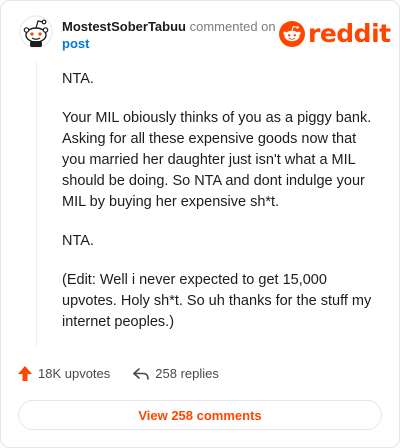 The width and height of the screenshot is (400, 448). Describe the element at coordinates (124, 26) in the screenshot. I see `username-link: MostestSoberTabuu` at that location.